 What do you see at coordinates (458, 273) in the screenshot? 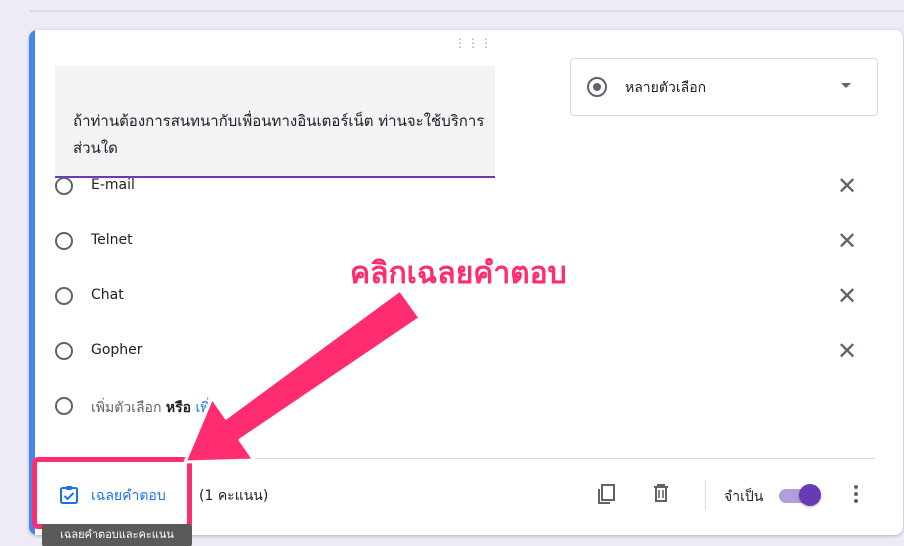
I see `annotation-text: คลิกเฉลยคำตอบ` at bounding box center [458, 273].